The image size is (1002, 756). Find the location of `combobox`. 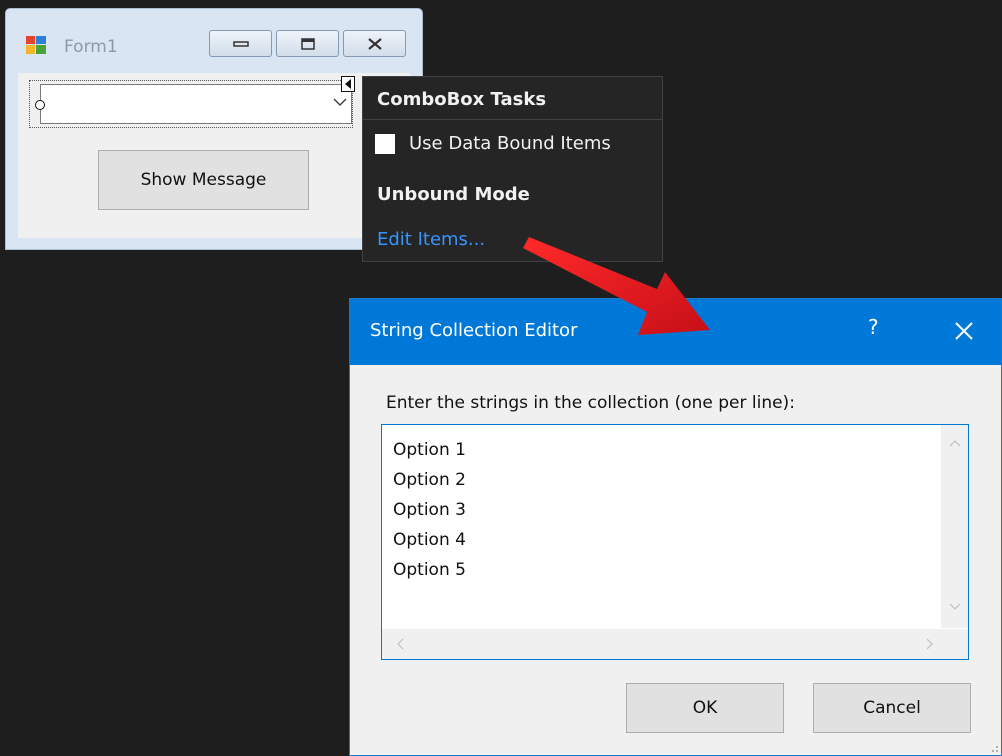

combobox is located at coordinates (196, 104).